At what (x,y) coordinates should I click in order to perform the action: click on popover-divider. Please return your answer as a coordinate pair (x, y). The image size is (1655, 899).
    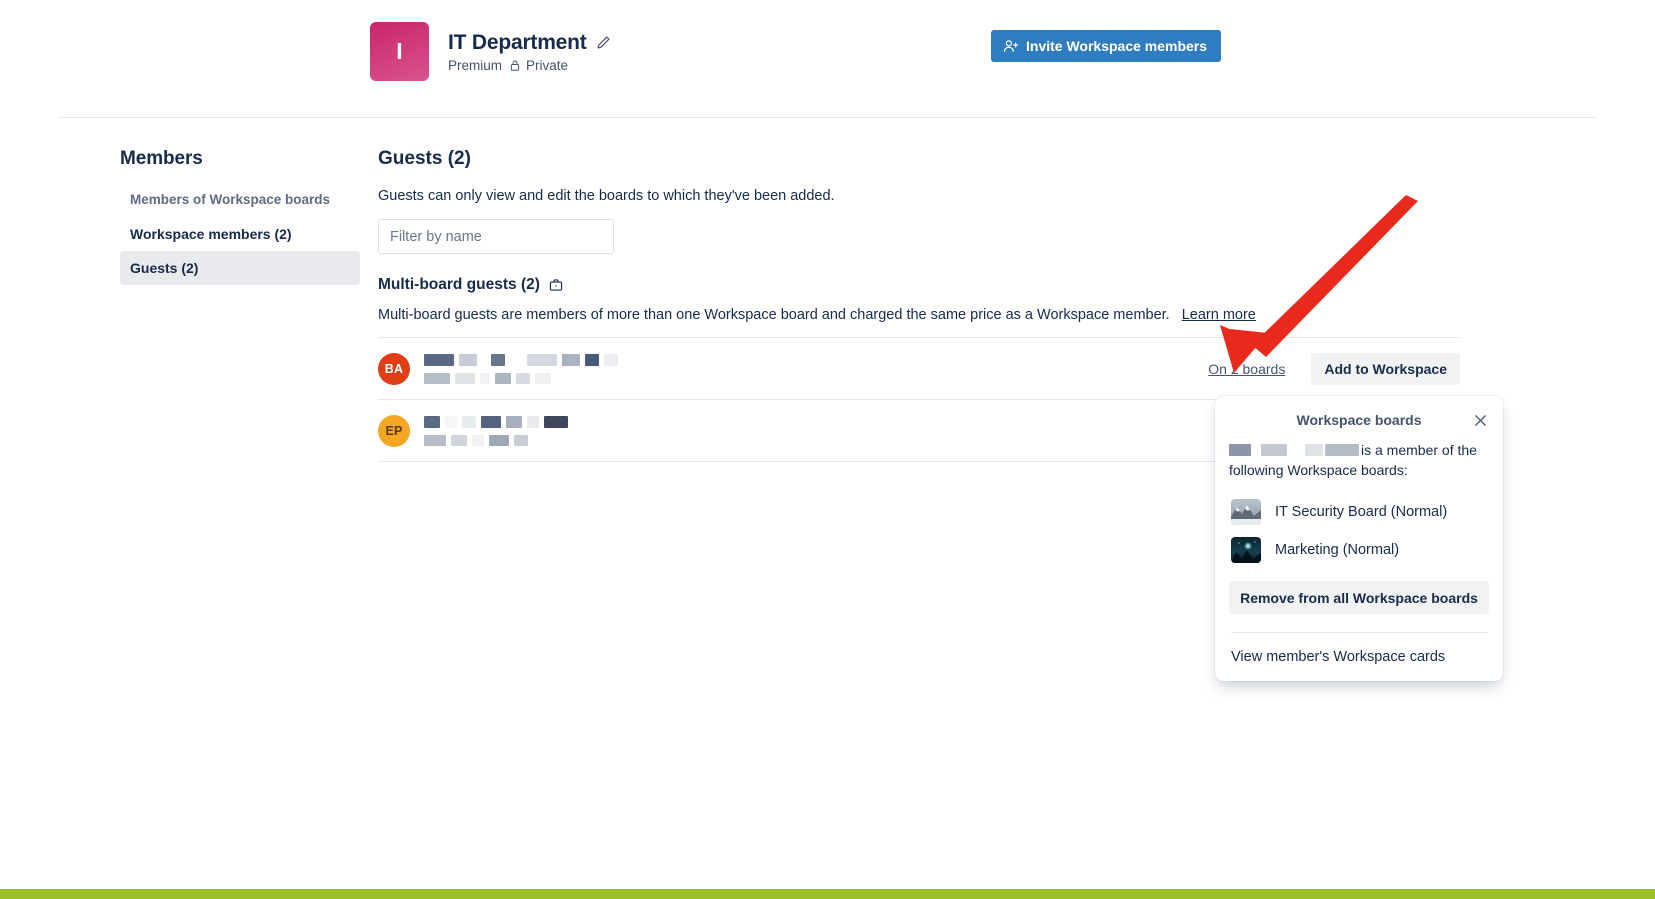
    Looking at the image, I should click on (1359, 632).